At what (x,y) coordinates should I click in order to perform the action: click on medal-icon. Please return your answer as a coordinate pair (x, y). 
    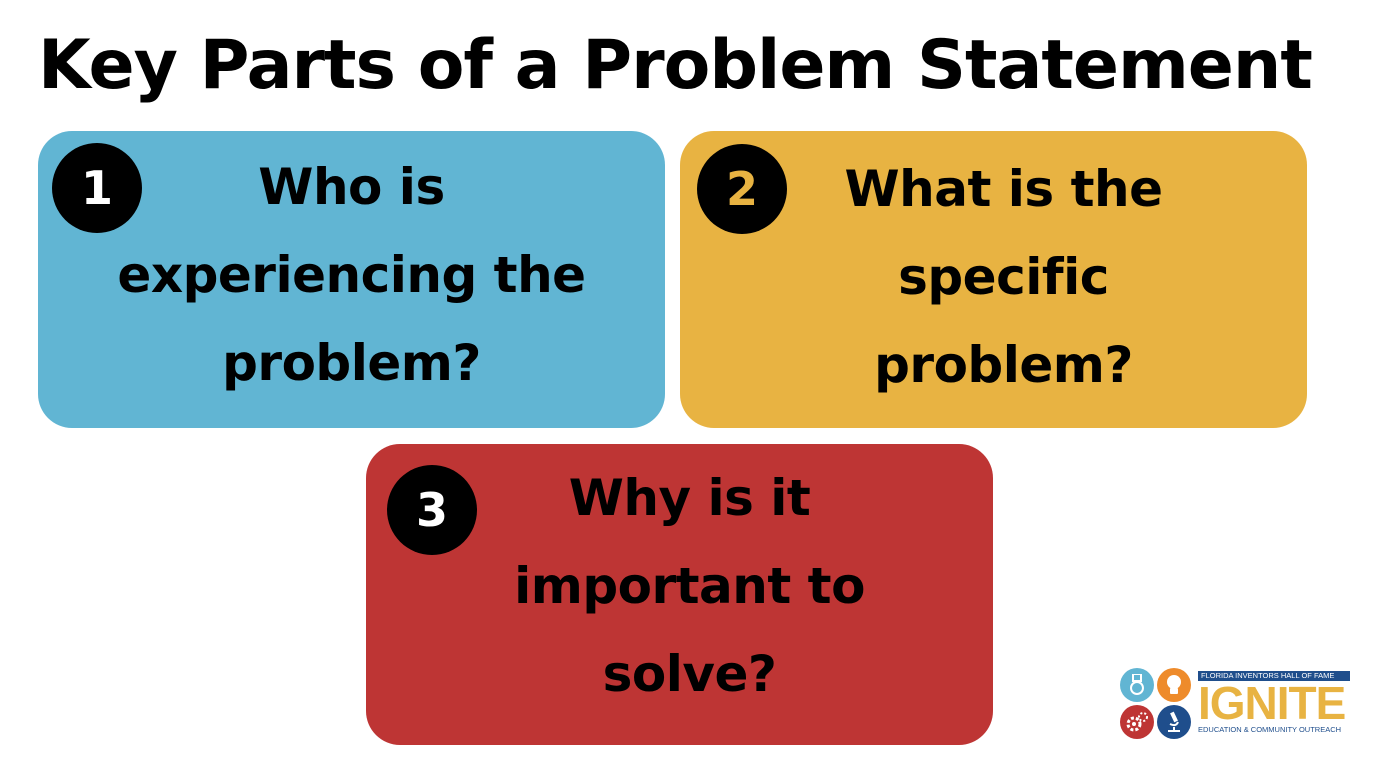
    Looking at the image, I should click on (1137, 685).